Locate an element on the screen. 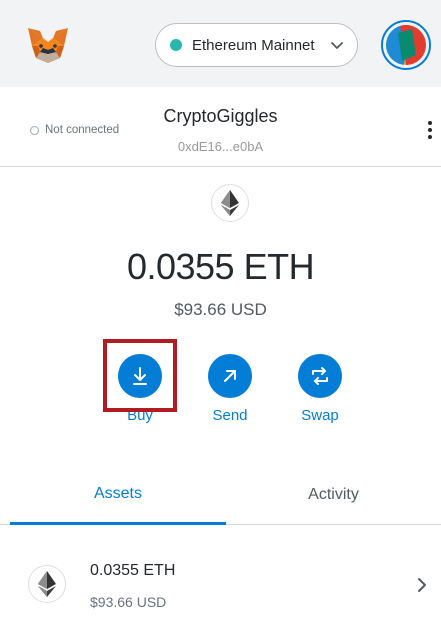  arrow-up-right-icon is located at coordinates (230, 376).